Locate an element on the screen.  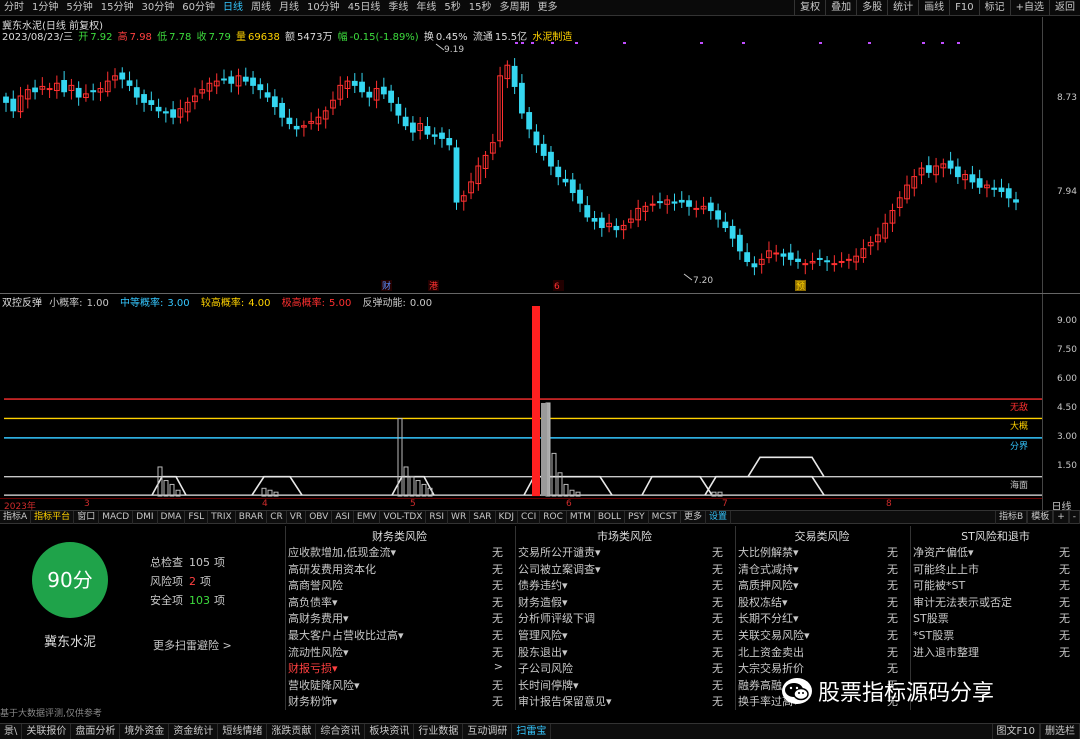
risk-item: *ST股票 无 is located at coordinates (995, 635).